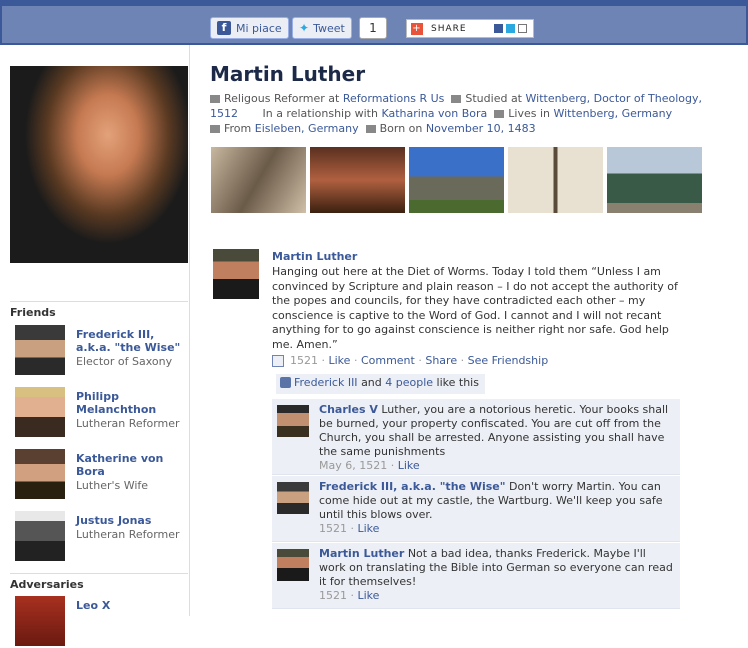 The height and width of the screenshot is (648, 748). Describe the element at coordinates (371, 382) in the screenshot. I see `likes-and: and` at that location.